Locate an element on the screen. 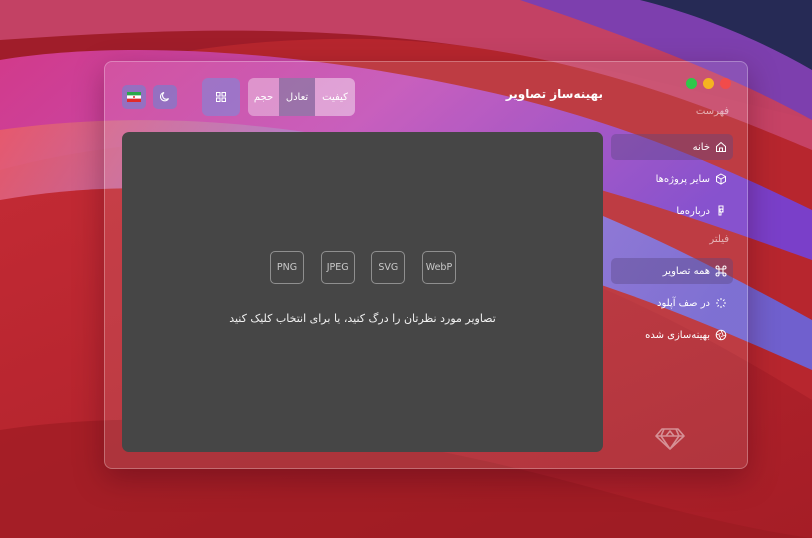  app-title: بهینه‌ساز تصاویر is located at coordinates (554, 94).